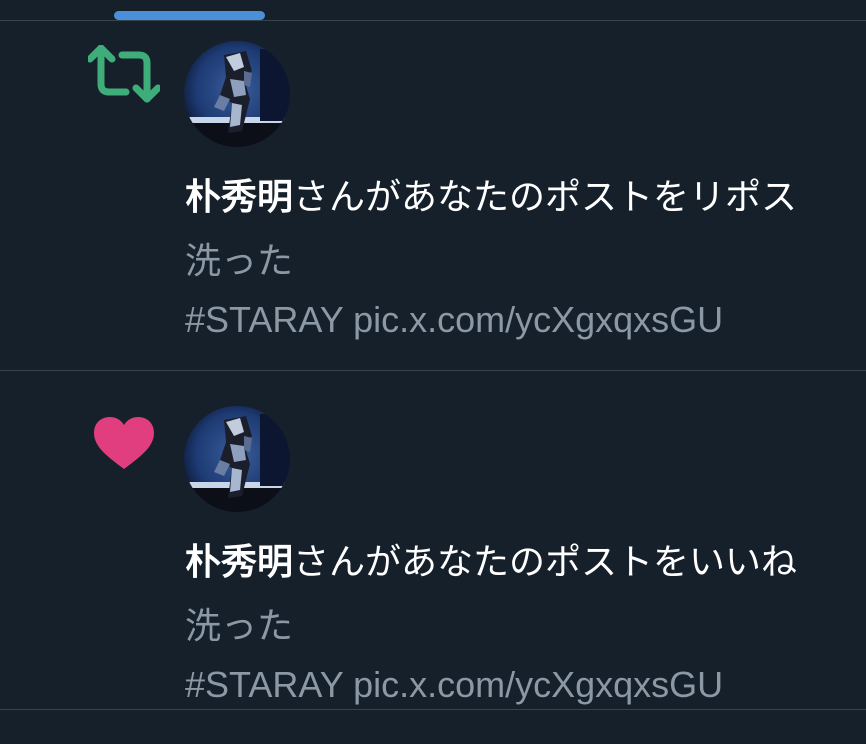  What do you see at coordinates (433, 709) in the screenshot?
I see `divider` at bounding box center [433, 709].